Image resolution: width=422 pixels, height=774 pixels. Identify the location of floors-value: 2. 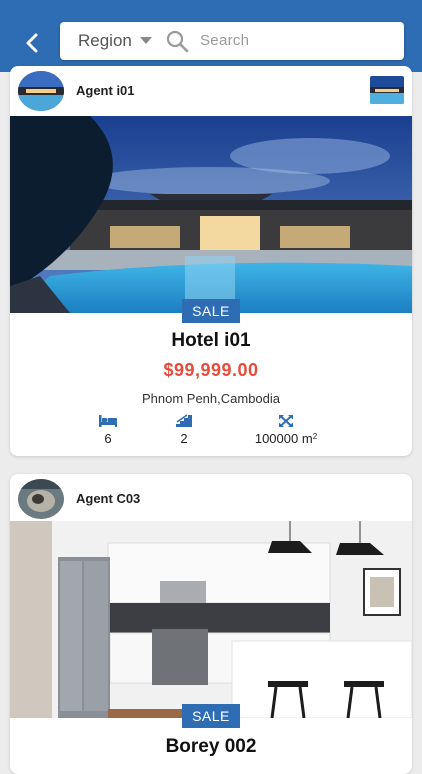
(184, 438).